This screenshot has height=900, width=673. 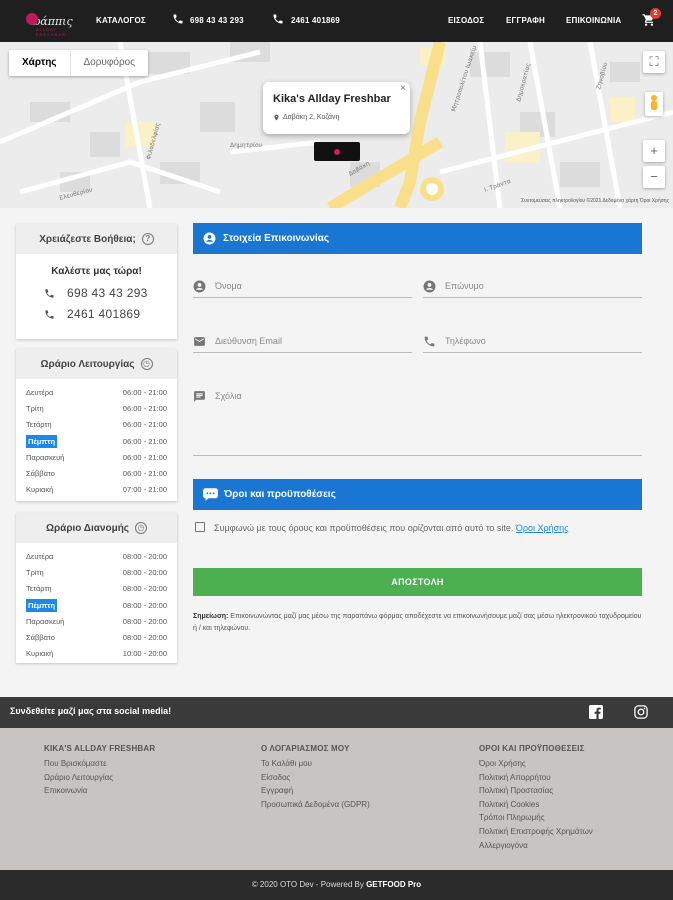 I want to click on delivery-hours-title: Ωράριο Διανομής, so click(x=87, y=528).